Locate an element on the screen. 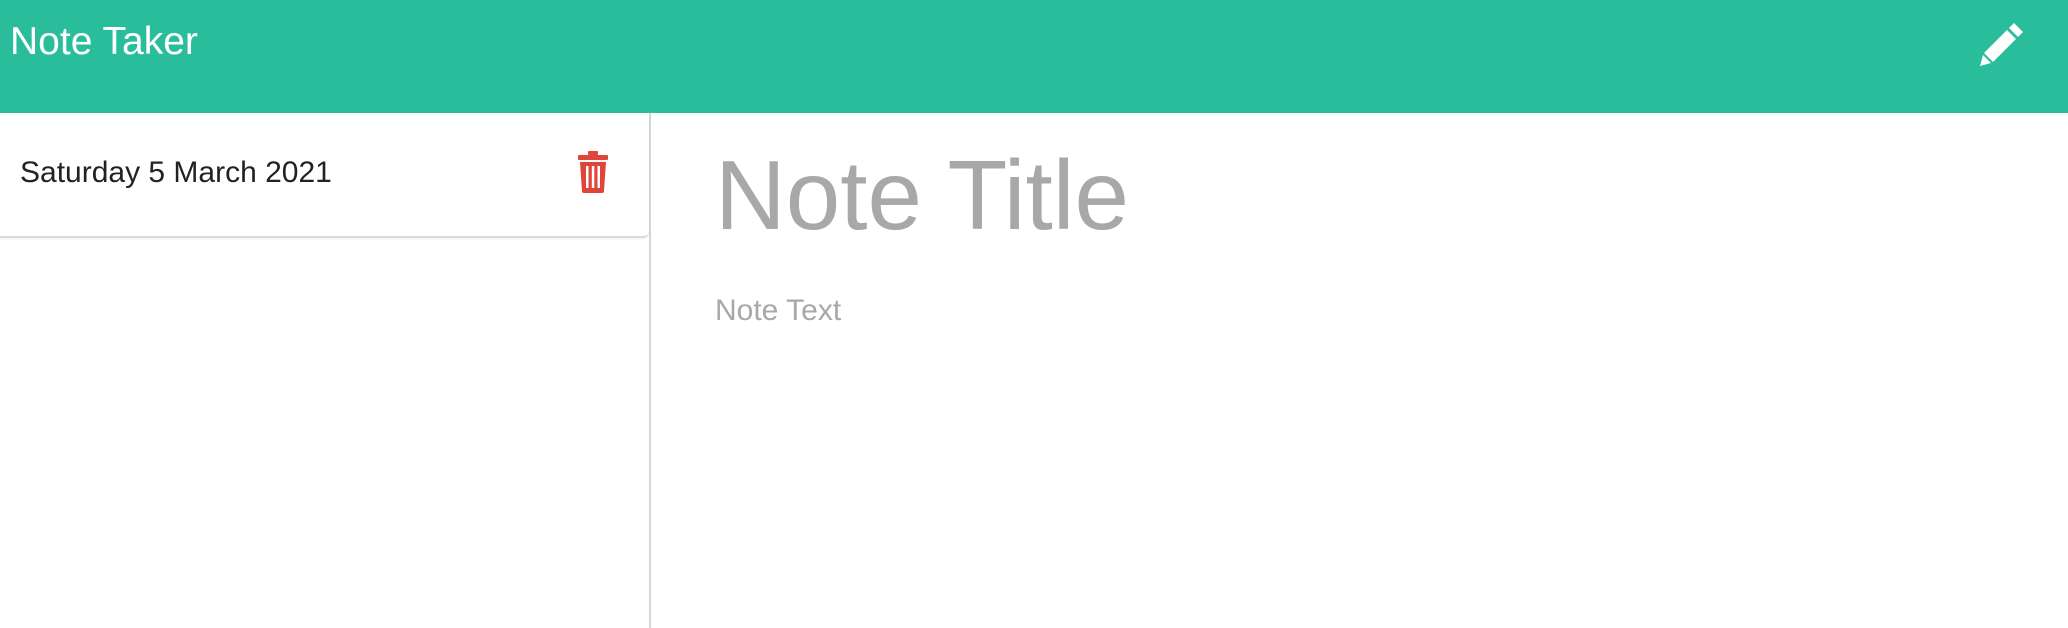 The height and width of the screenshot is (628, 2068). delete-note-button is located at coordinates (593, 172).